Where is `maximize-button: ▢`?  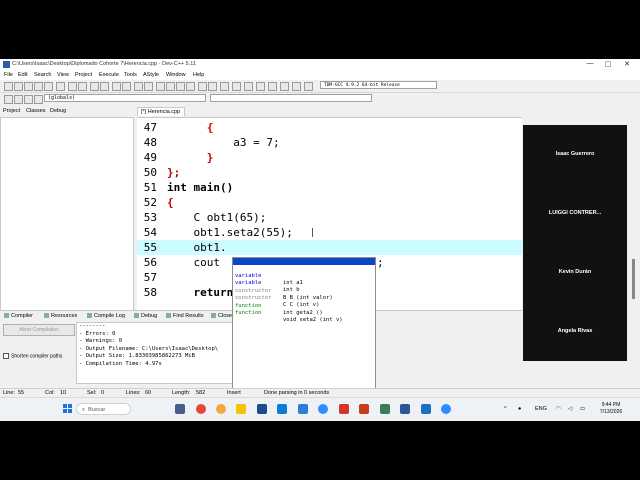
maximize-button: ▢ is located at coordinates (608, 64).